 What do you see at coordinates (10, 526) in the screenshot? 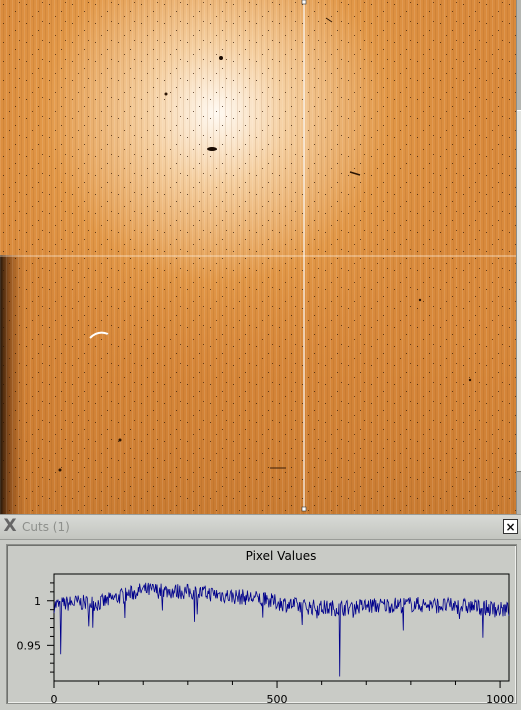
I see `x-window-icon: X` at bounding box center [10, 526].